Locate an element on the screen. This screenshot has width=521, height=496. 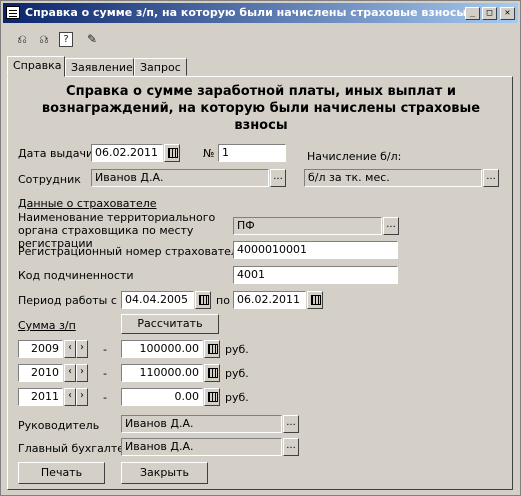
salary-amount-field: 0.00 is located at coordinates (162, 397).